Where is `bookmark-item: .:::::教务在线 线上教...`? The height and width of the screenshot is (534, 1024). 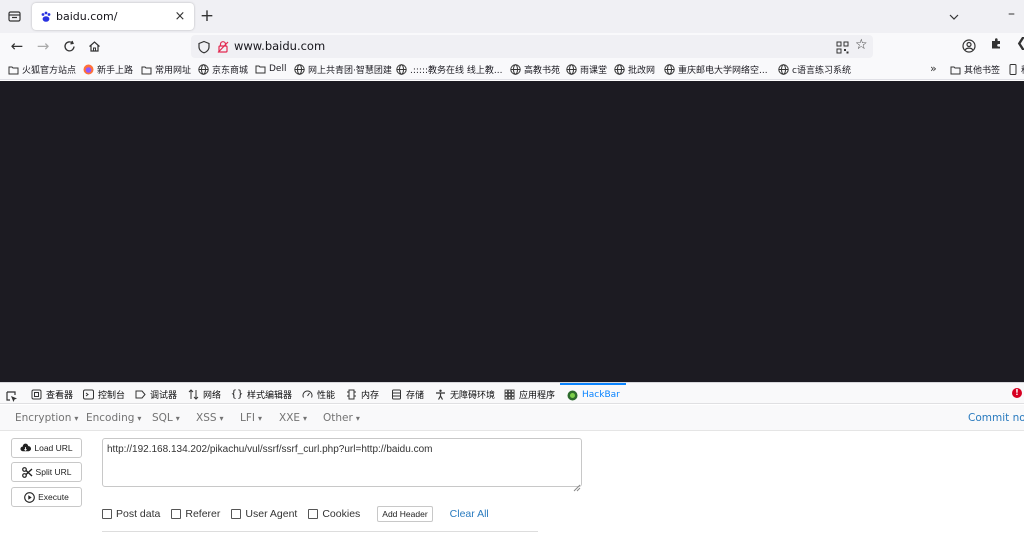
bookmark-item: .:::::教务在线 线上教... is located at coordinates (449, 69).